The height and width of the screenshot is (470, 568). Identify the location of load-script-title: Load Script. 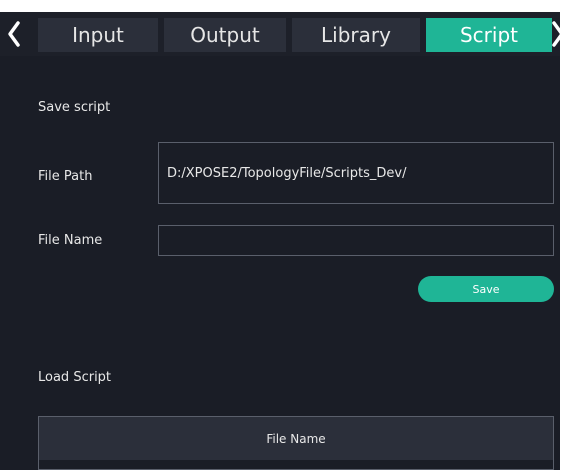
(75, 377).